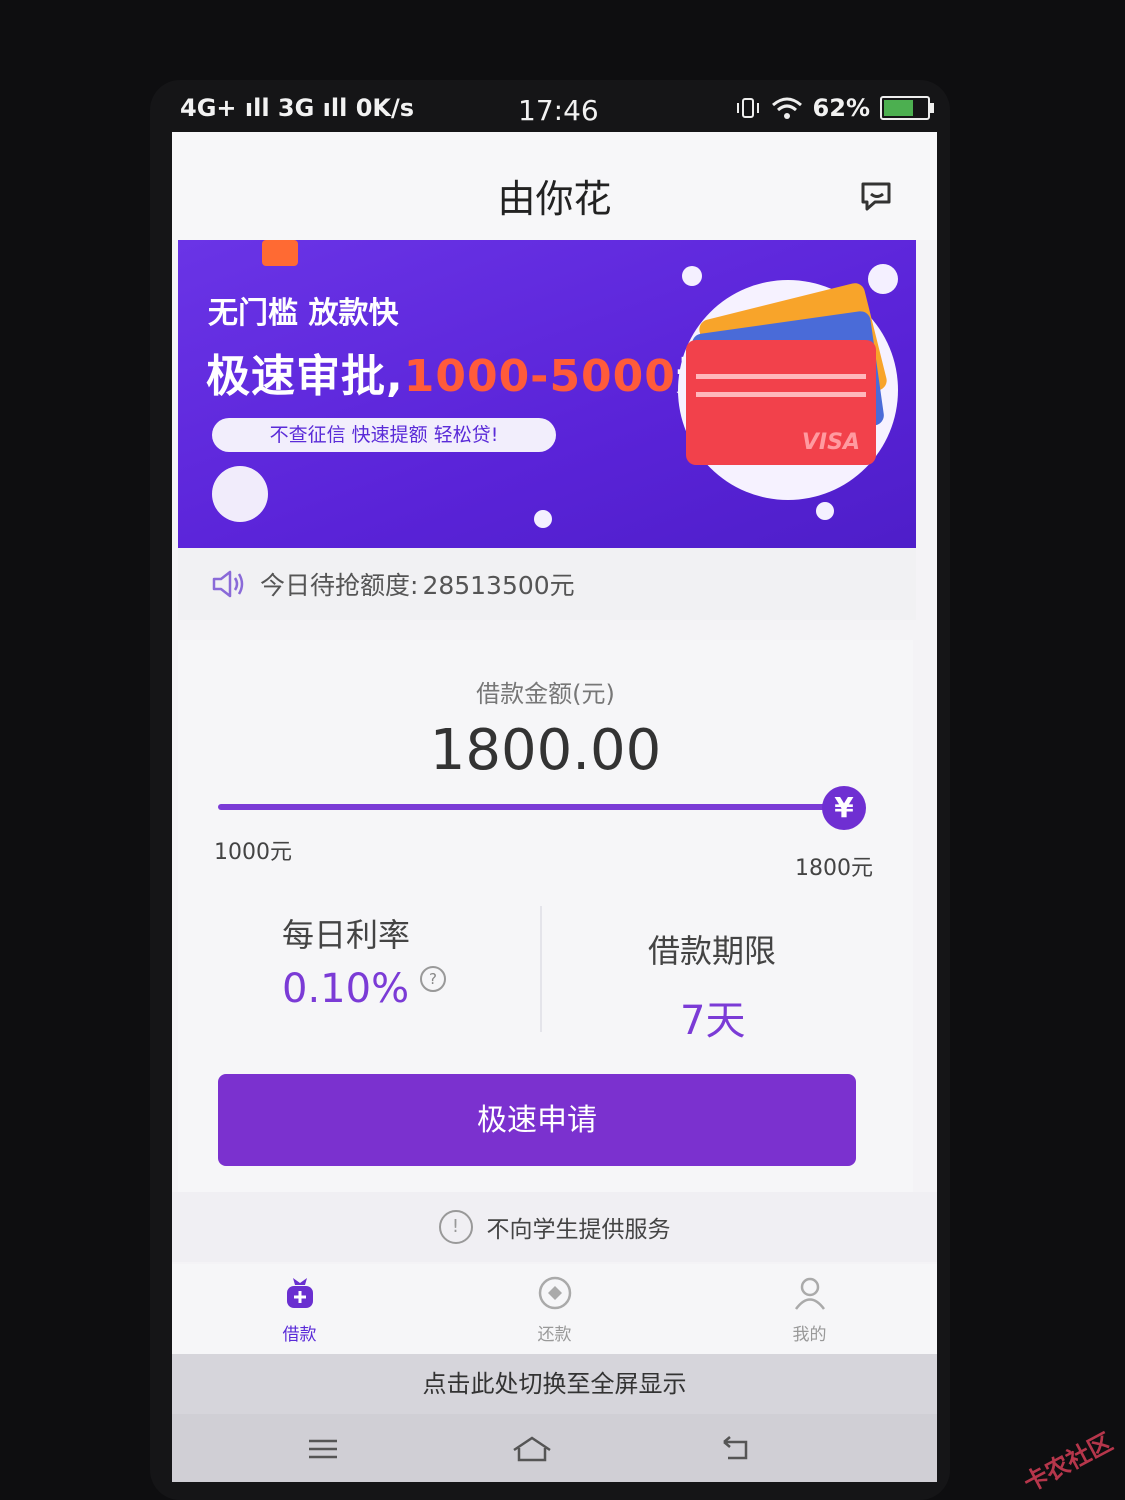 The width and height of the screenshot is (1125, 1500). I want to click on home-icon, so click(532, 1449).